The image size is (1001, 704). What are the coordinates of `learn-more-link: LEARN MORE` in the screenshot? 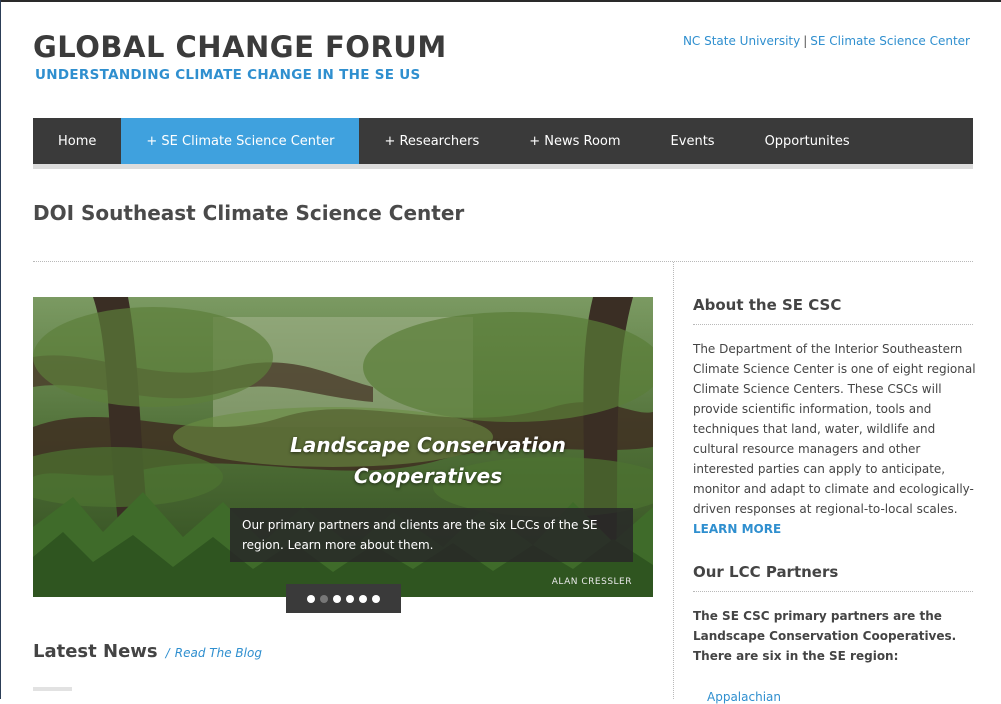 It's located at (737, 529).